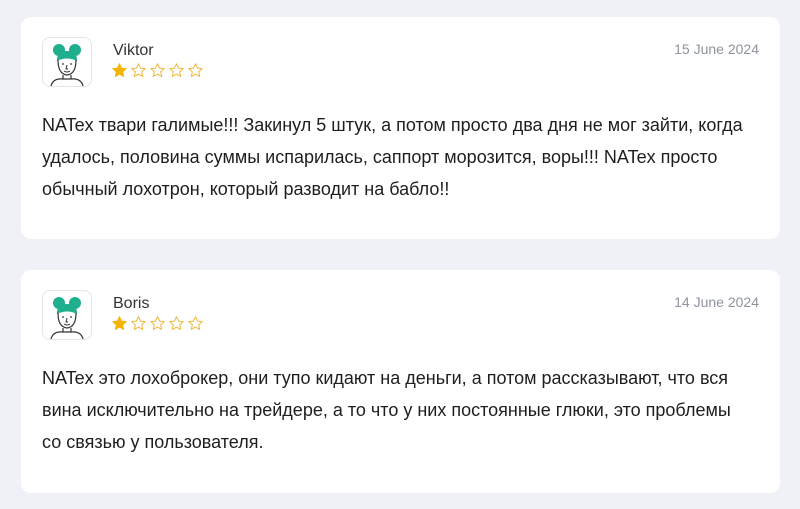 The width and height of the screenshot is (800, 509). Describe the element at coordinates (133, 50) in the screenshot. I see `review-author: Viktor` at that location.